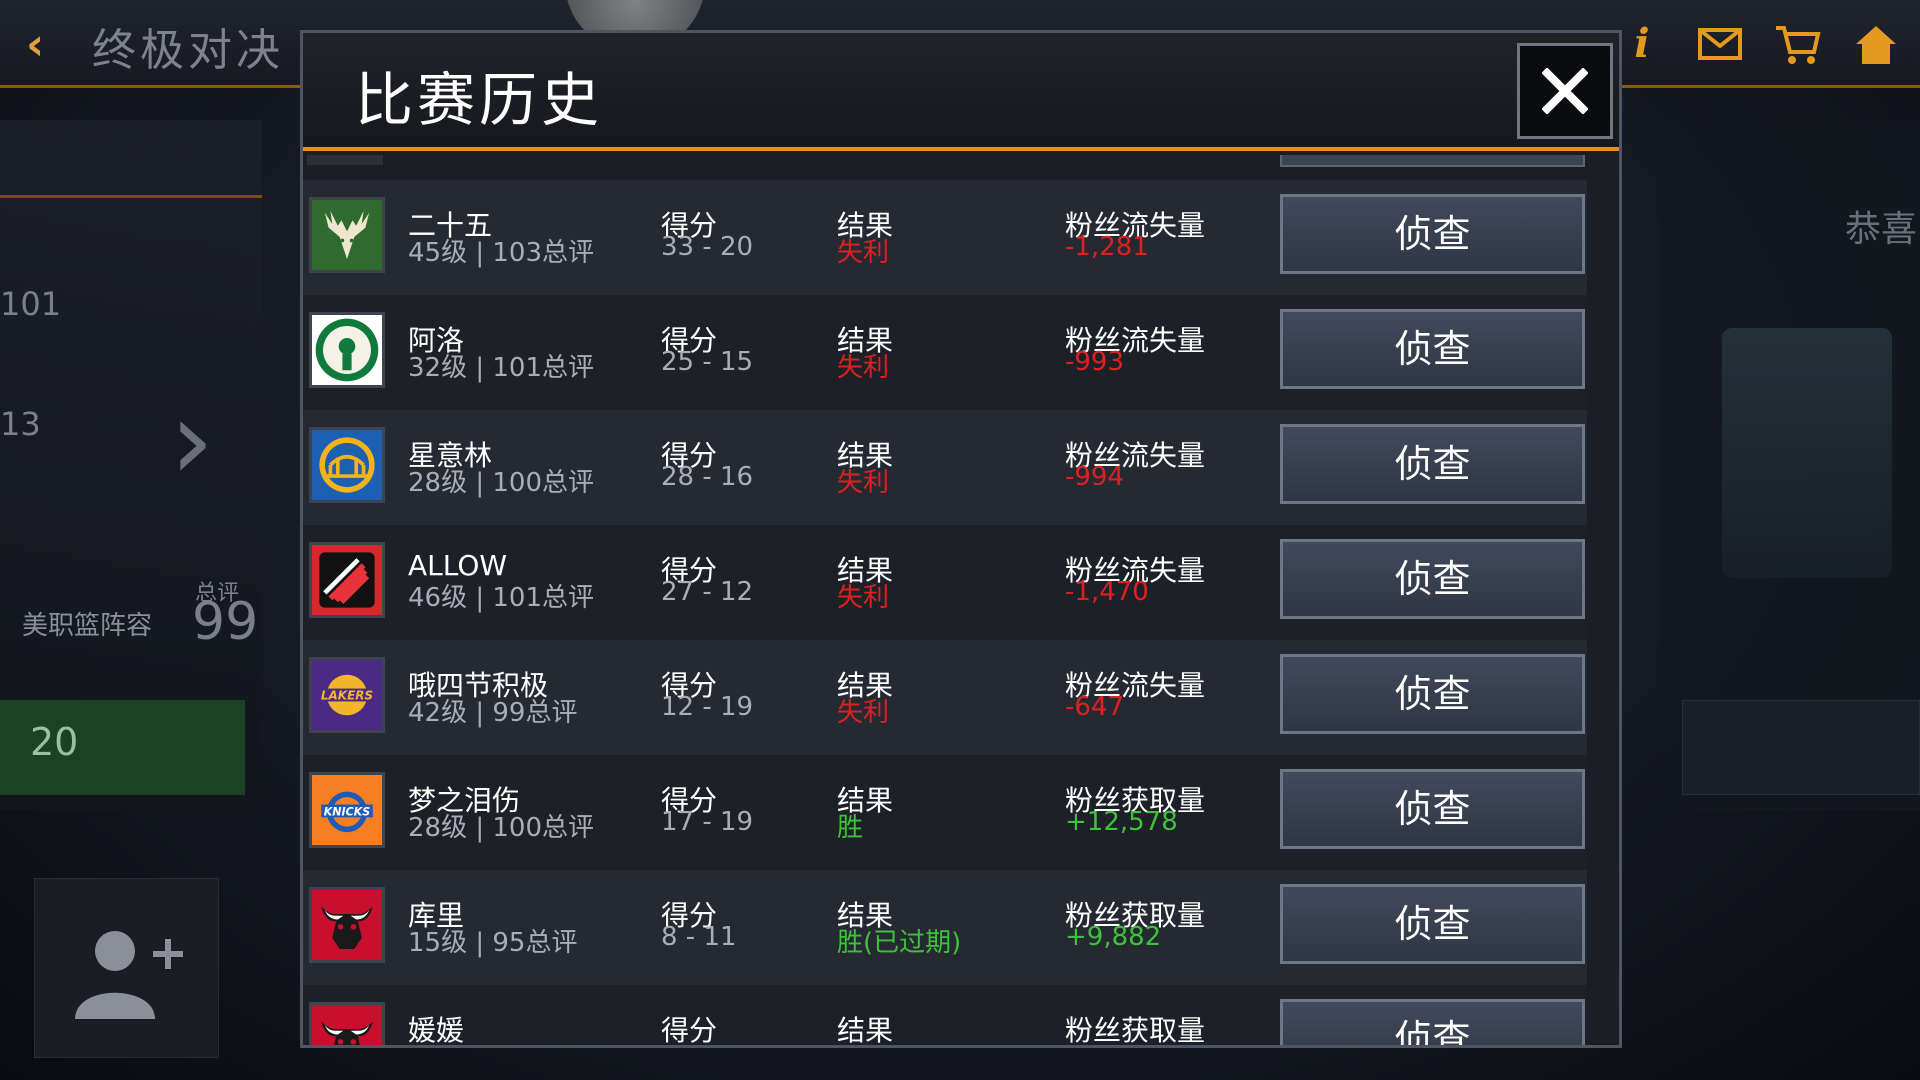 The width and height of the screenshot is (1920, 1080). What do you see at coordinates (195, 440) in the screenshot?
I see `chevron-right-icon: ›` at bounding box center [195, 440].